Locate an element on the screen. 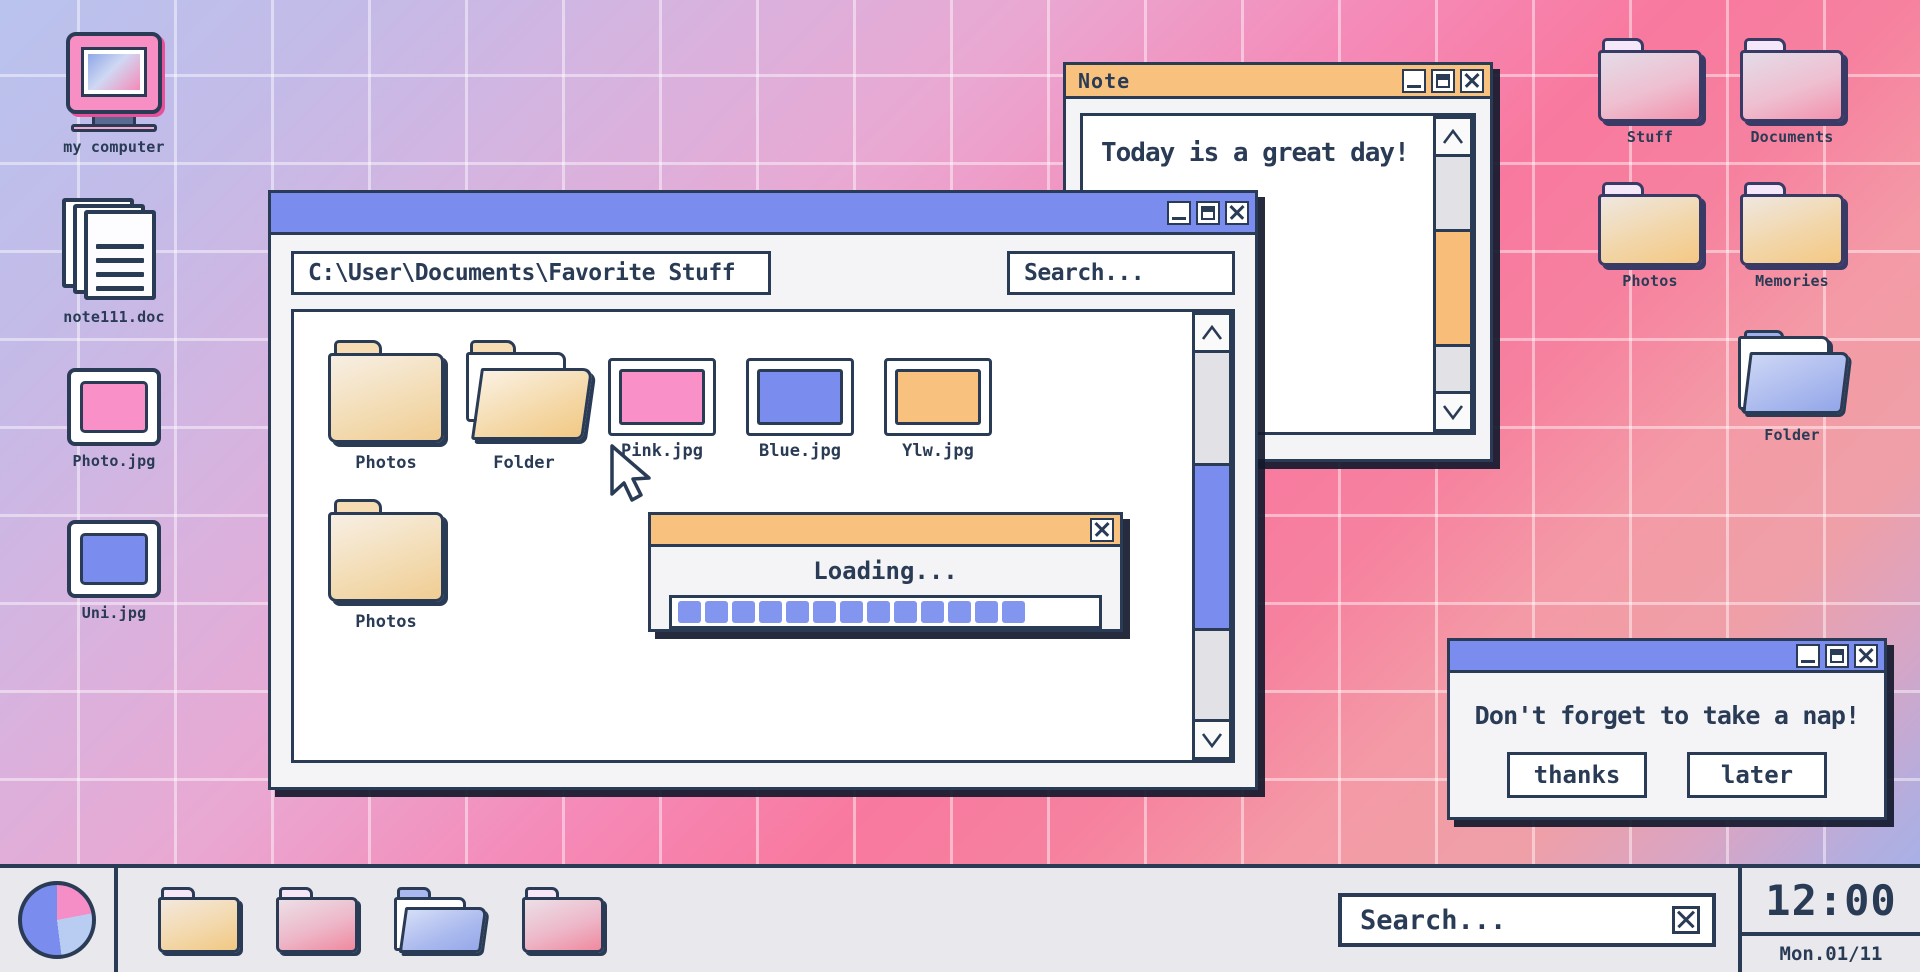 This screenshot has width=1920, height=972. desktop-icon-label: Stuff is located at coordinates (1650, 137).